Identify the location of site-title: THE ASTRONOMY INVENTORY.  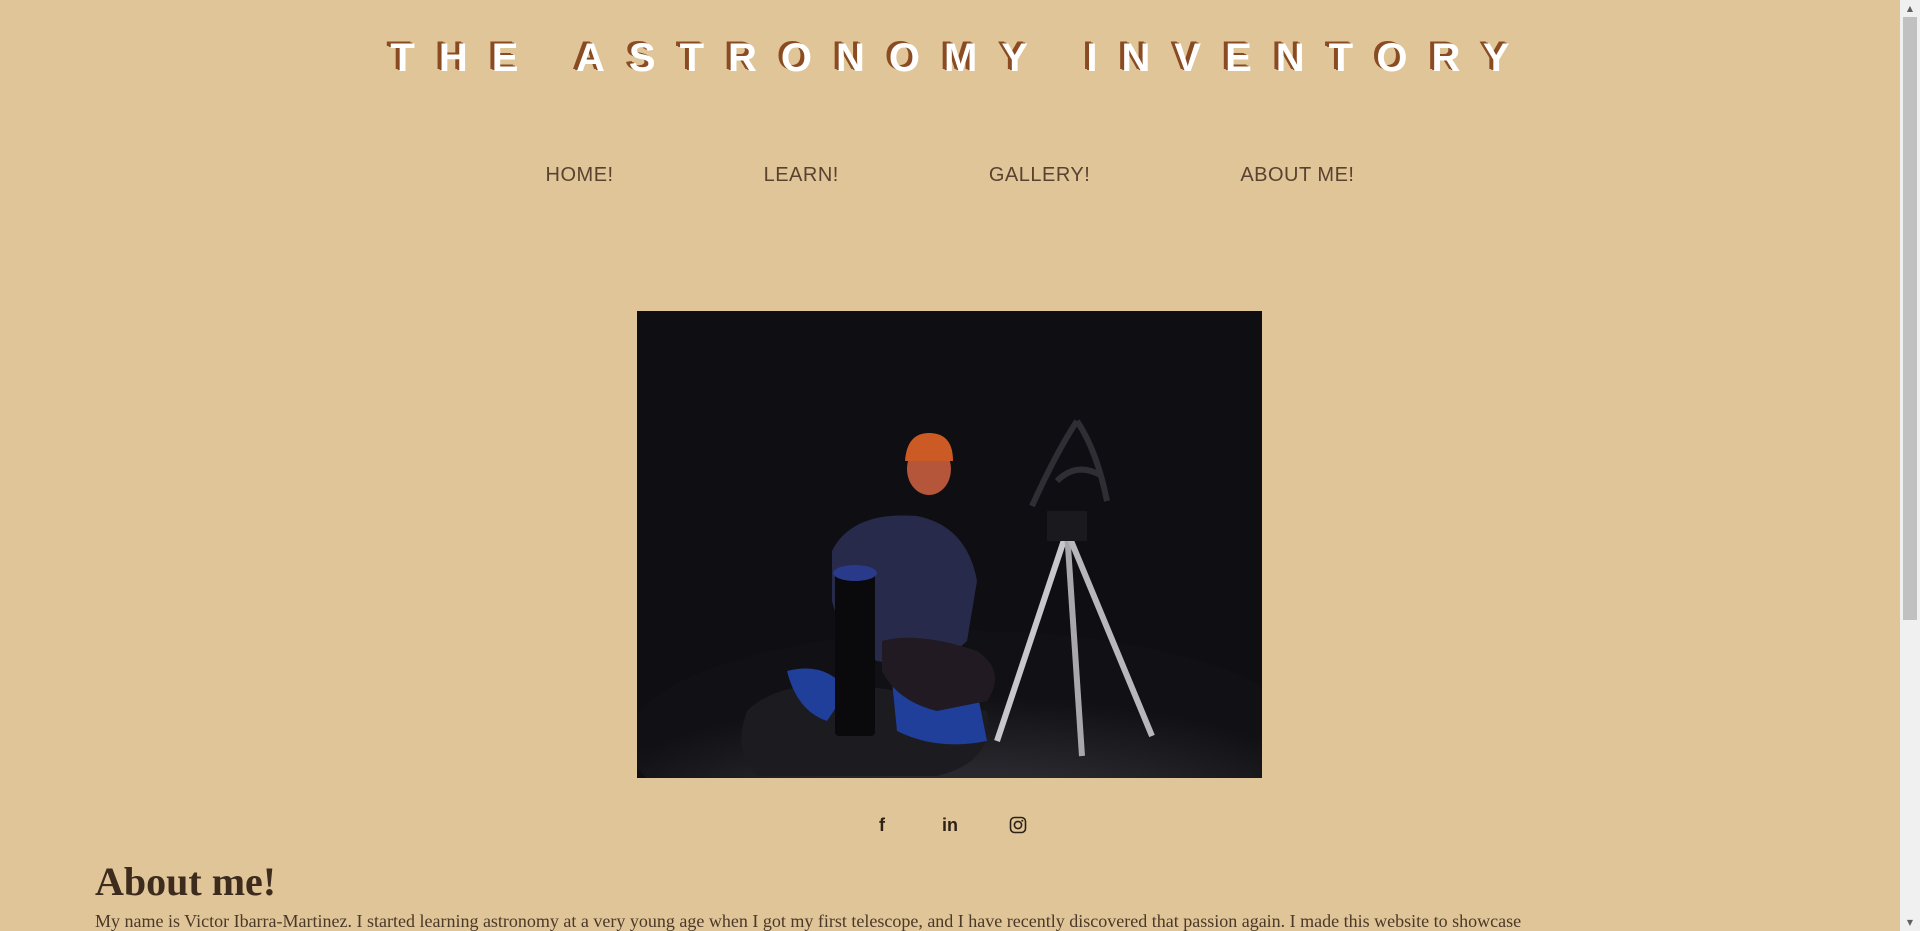
(962, 58).